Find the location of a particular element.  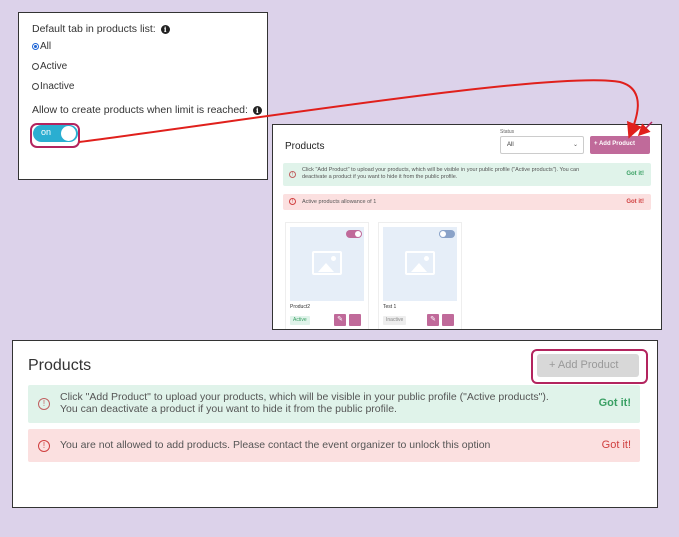

status-badge: Inactive is located at coordinates (395, 320).